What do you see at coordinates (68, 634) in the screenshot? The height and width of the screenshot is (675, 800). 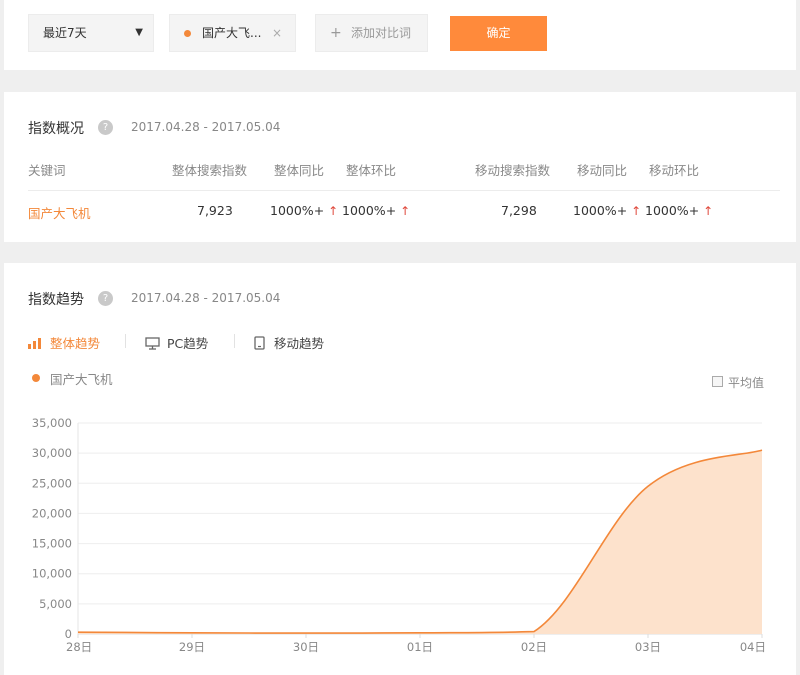 I see `y-tick-label: 0` at bounding box center [68, 634].